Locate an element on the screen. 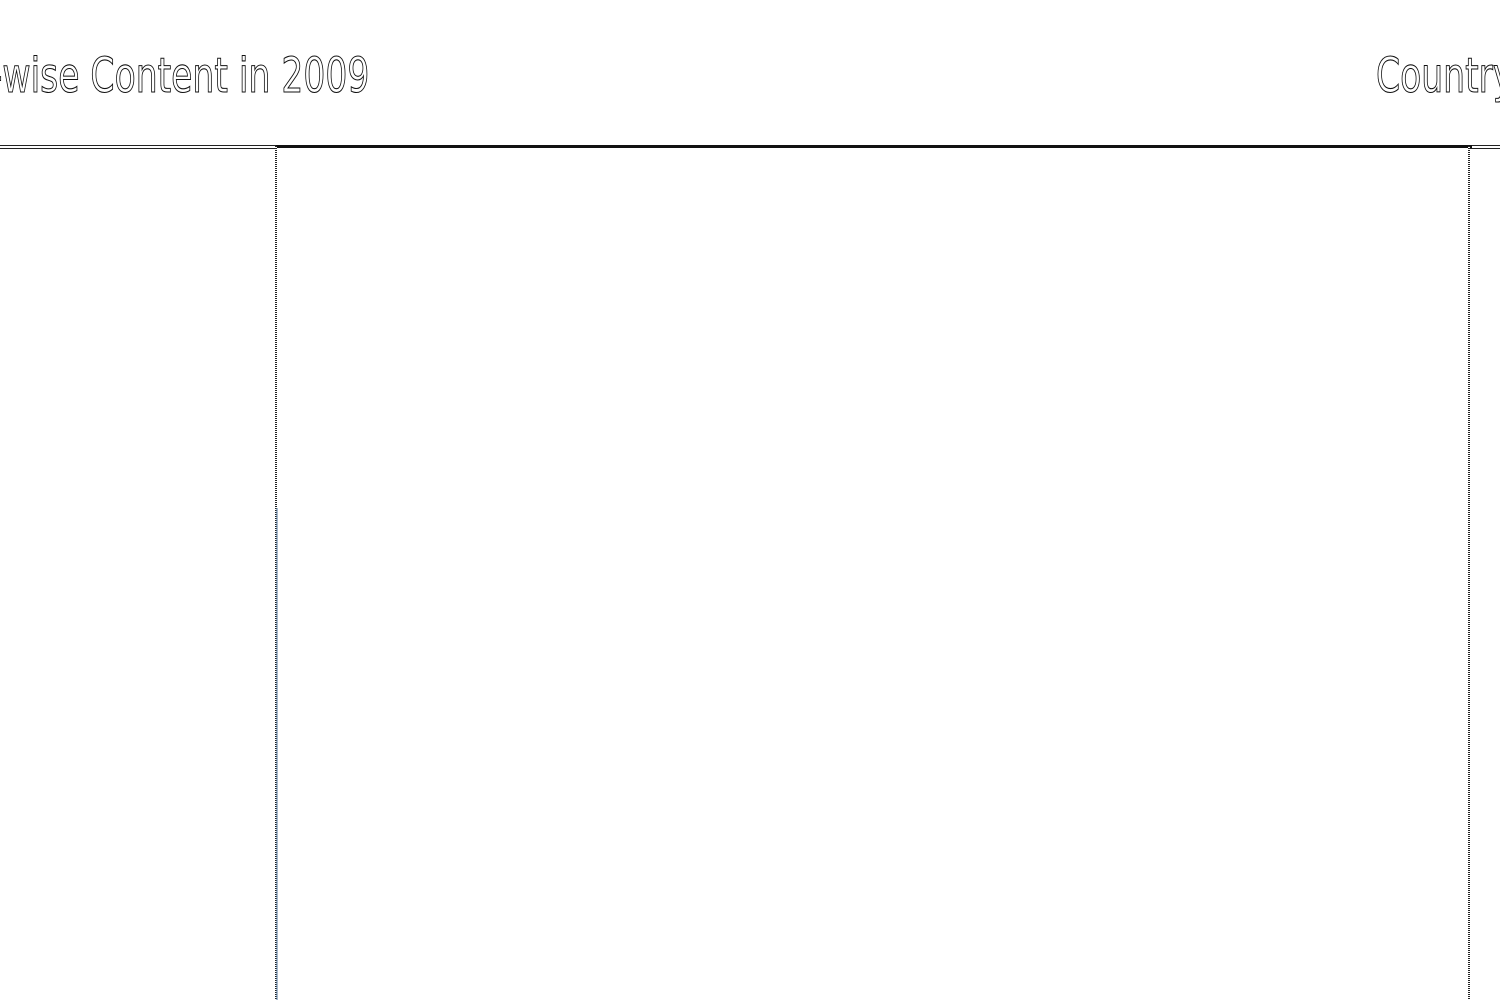  table-right-border is located at coordinates (1469, 573).